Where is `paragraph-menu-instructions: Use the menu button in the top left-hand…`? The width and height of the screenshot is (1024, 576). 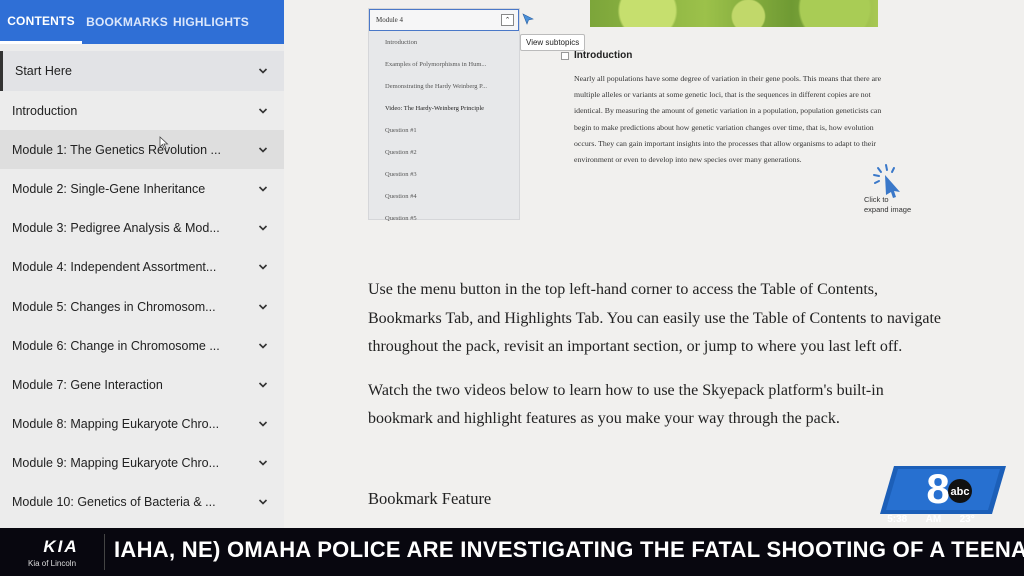 paragraph-menu-instructions: Use the menu button in the top left-hand… is located at coordinates (655, 318).